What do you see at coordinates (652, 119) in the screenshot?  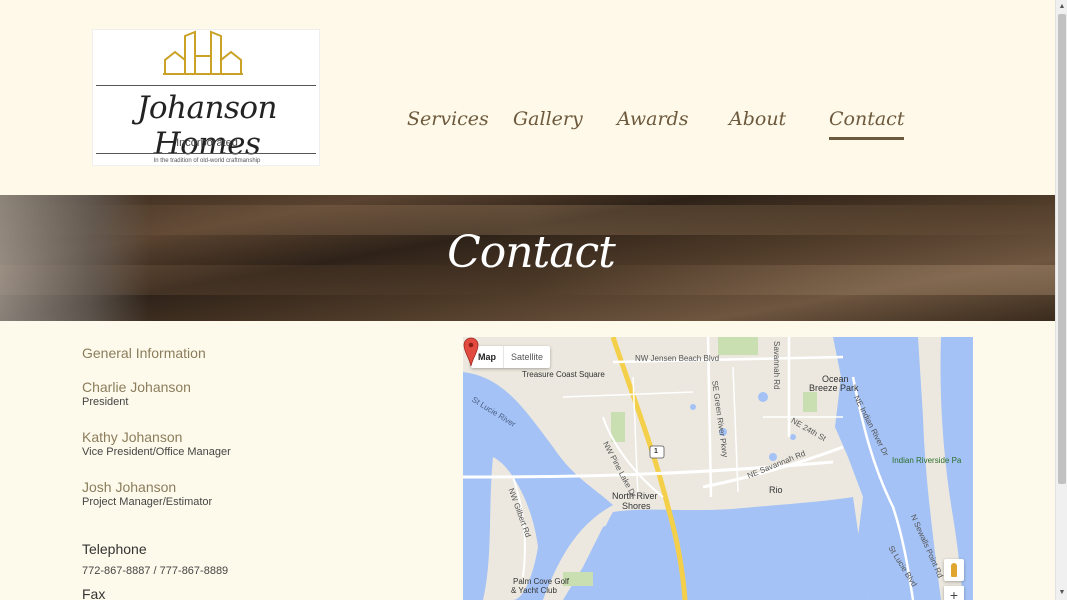 I see `nav-awards: Awards` at bounding box center [652, 119].